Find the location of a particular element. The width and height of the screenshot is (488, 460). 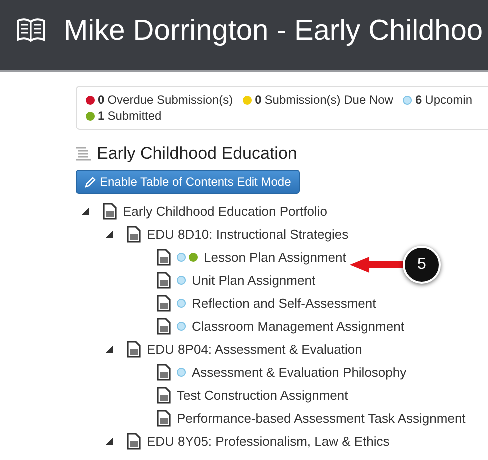

tree-item: EDU 8P04: Assessment & Evaluation is located at coordinates (254, 349).